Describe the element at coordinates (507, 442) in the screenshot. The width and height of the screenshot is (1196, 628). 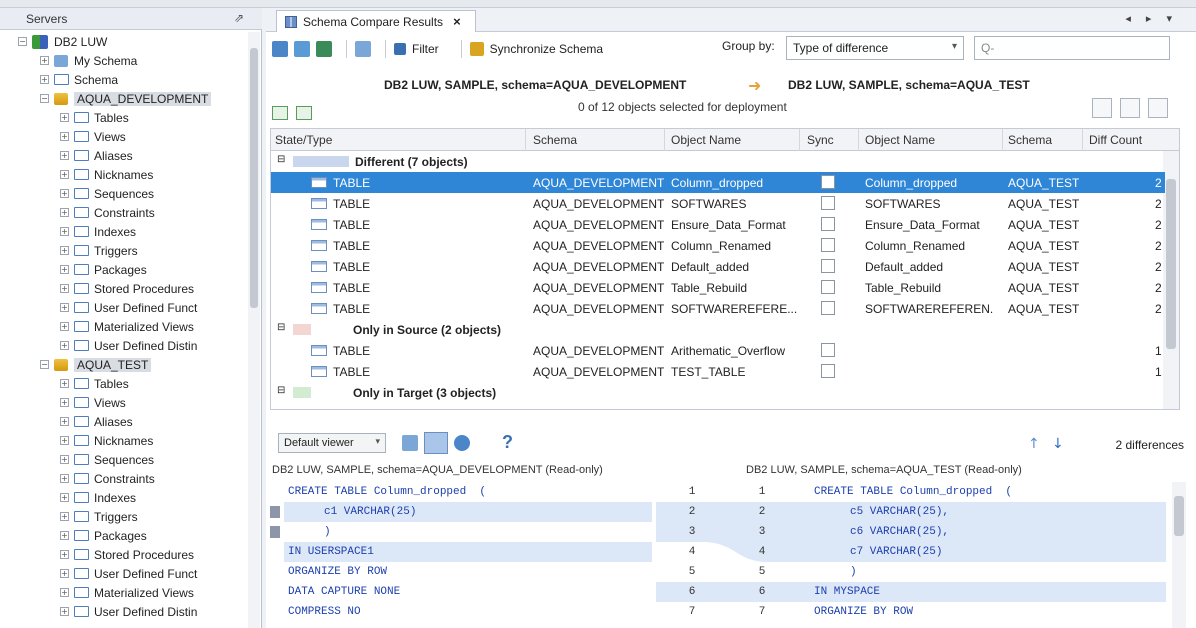
I see `help-icon: ?` at that location.